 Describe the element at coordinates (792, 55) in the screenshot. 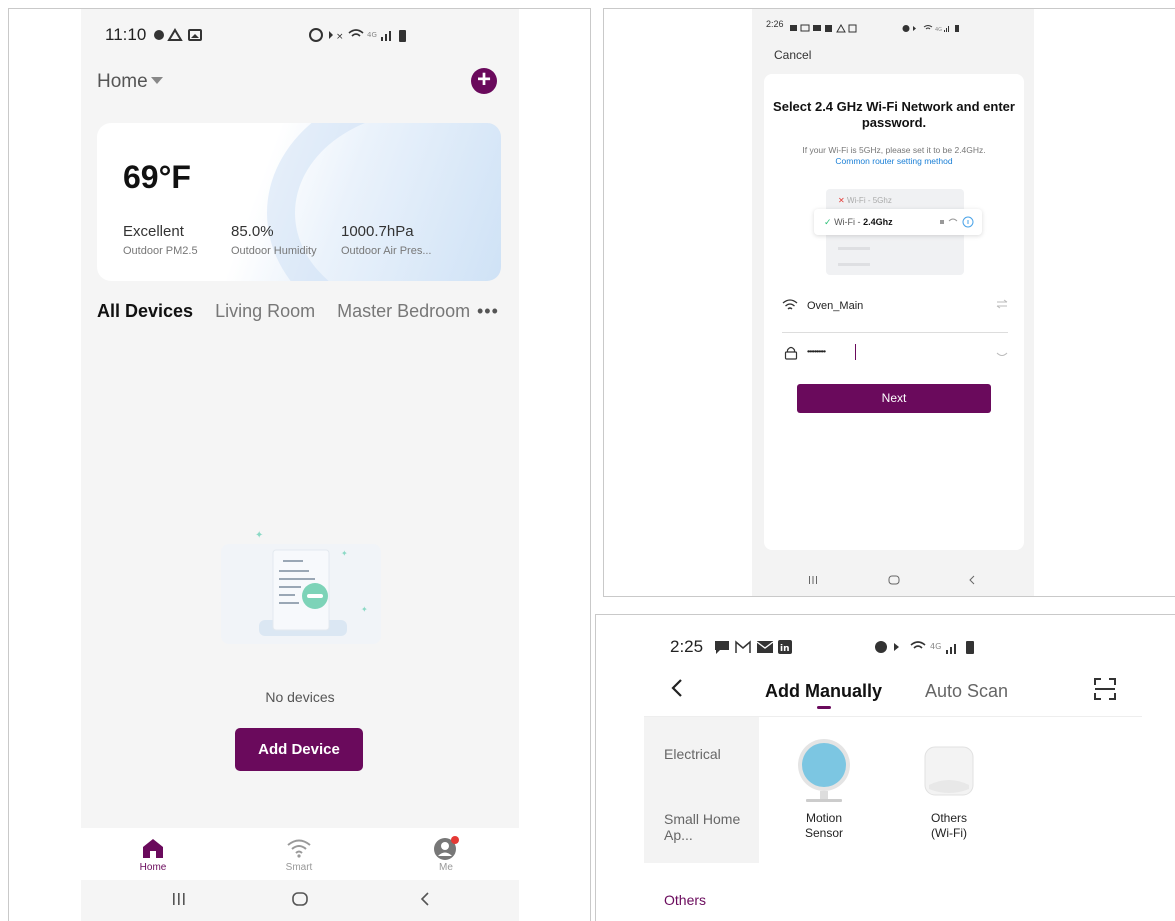

I see `cancel-button: Cancel` at that location.